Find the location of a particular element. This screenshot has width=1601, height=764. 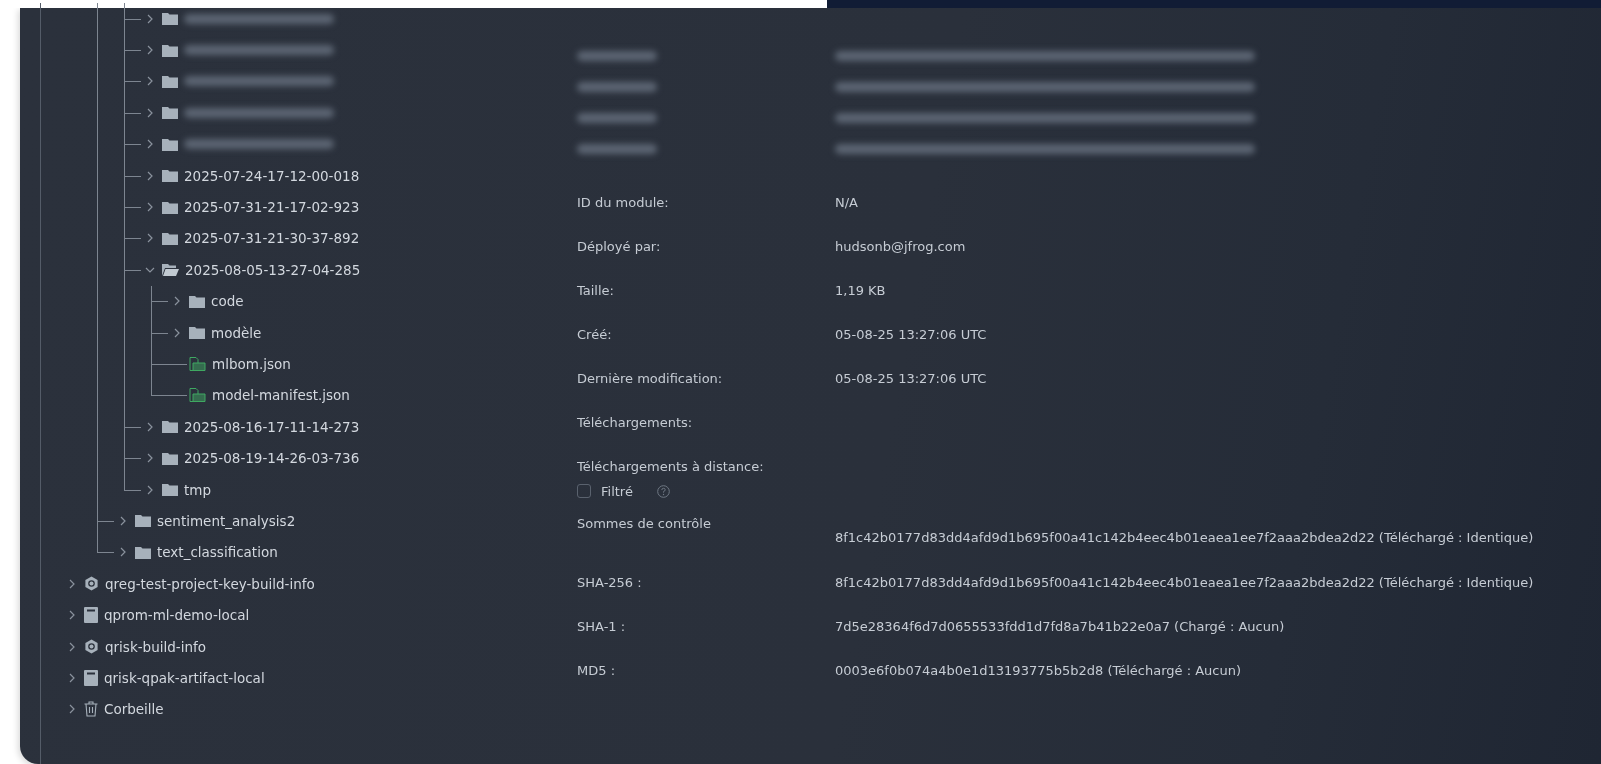

checkbox-label: Filtré is located at coordinates (617, 491).